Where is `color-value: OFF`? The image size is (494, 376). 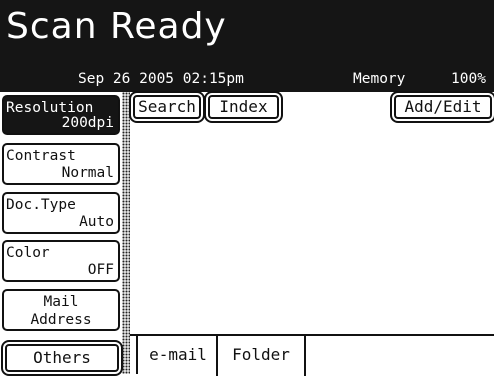 color-value: OFF is located at coordinates (100, 270).